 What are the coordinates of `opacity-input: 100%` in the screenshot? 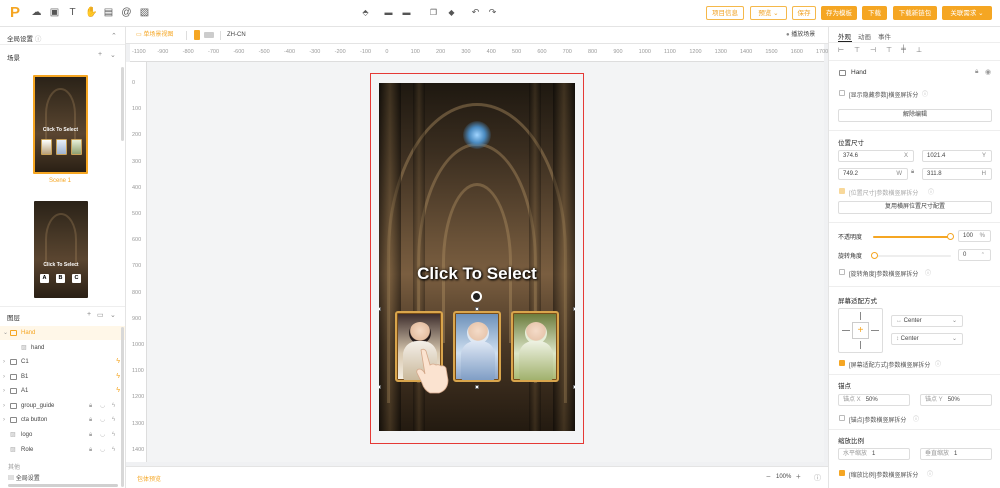 It's located at (974, 236).